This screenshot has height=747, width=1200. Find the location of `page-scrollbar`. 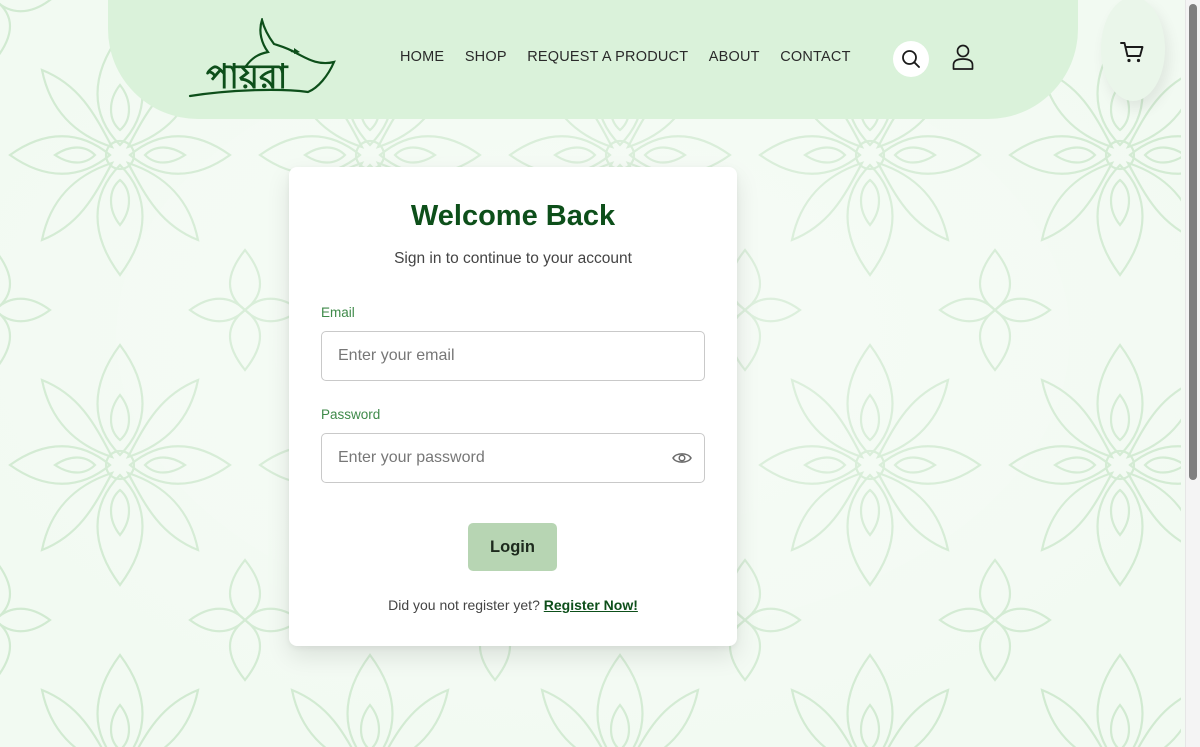

page-scrollbar is located at coordinates (1192, 373).